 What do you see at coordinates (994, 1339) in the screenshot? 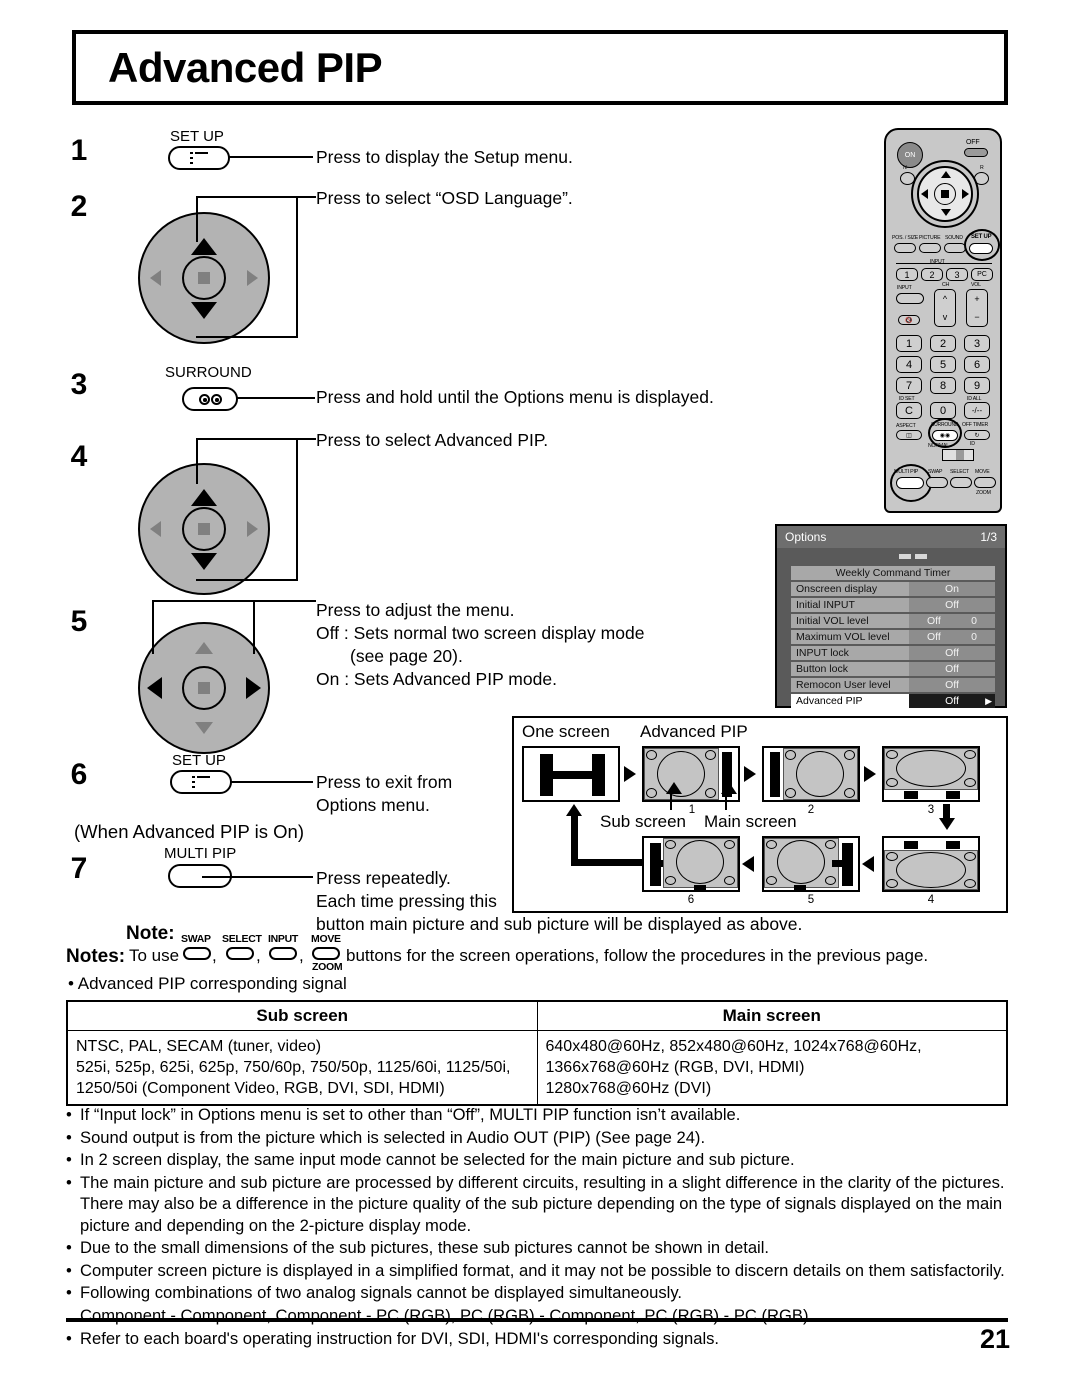
I see `page-number: 21` at bounding box center [994, 1339].